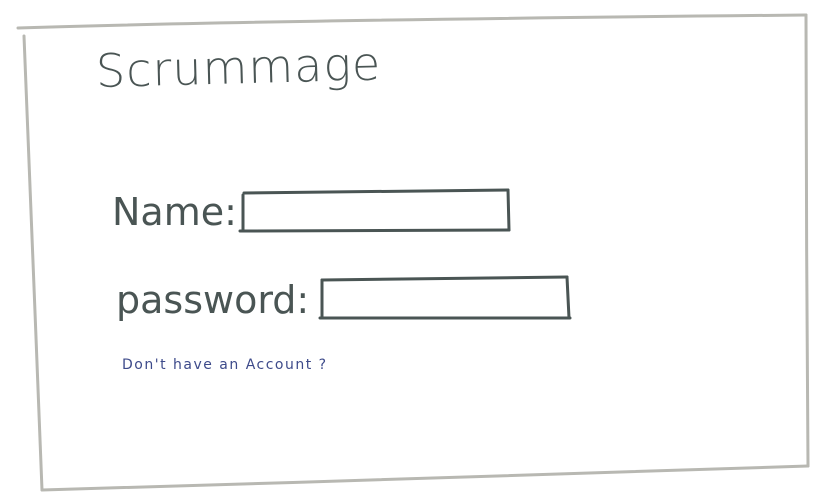 Image resolution: width=840 pixels, height=504 pixels. Describe the element at coordinates (174, 212) in the screenshot. I see `name-label: Name:` at that location.